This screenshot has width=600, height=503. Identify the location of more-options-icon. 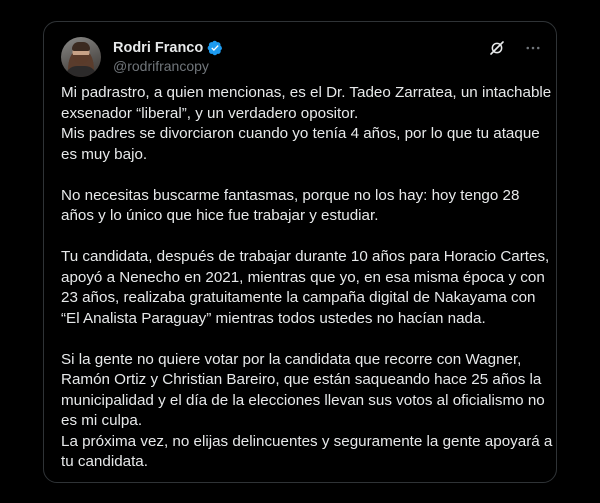
(533, 48).